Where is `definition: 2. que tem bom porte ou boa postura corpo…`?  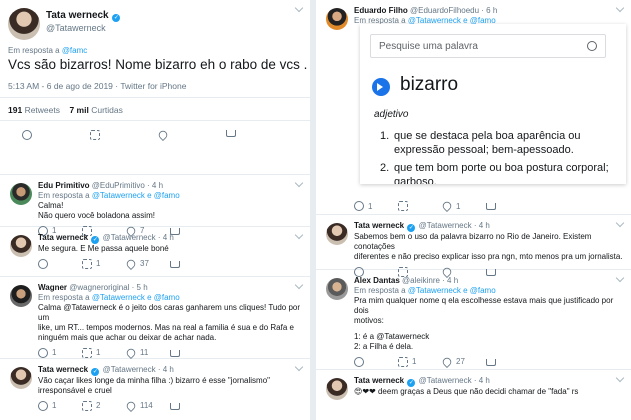
definition: 2. que tem bom porte ou boa postura corpo… is located at coordinates (494, 173).